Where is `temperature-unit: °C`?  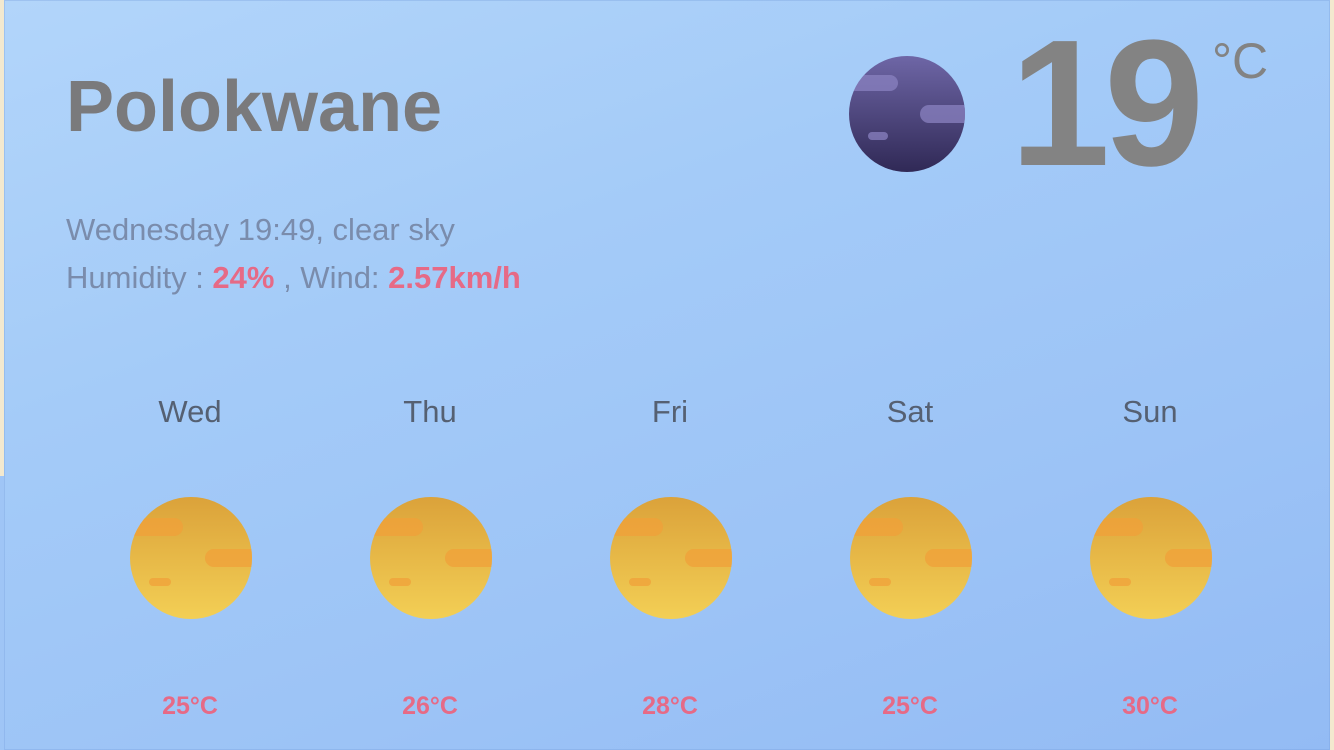 temperature-unit: °C is located at coordinates (1240, 61).